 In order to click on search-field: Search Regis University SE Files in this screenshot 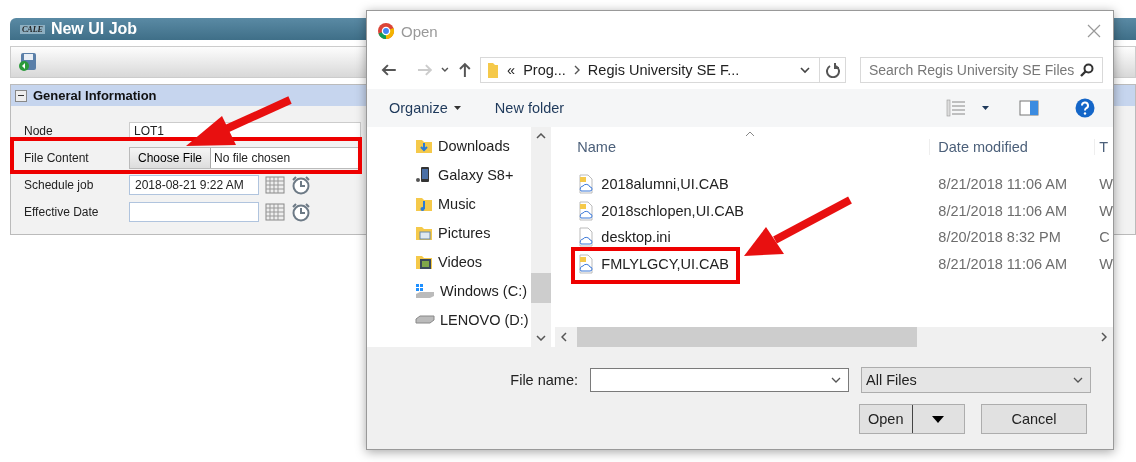, I will do `click(981, 70)`.